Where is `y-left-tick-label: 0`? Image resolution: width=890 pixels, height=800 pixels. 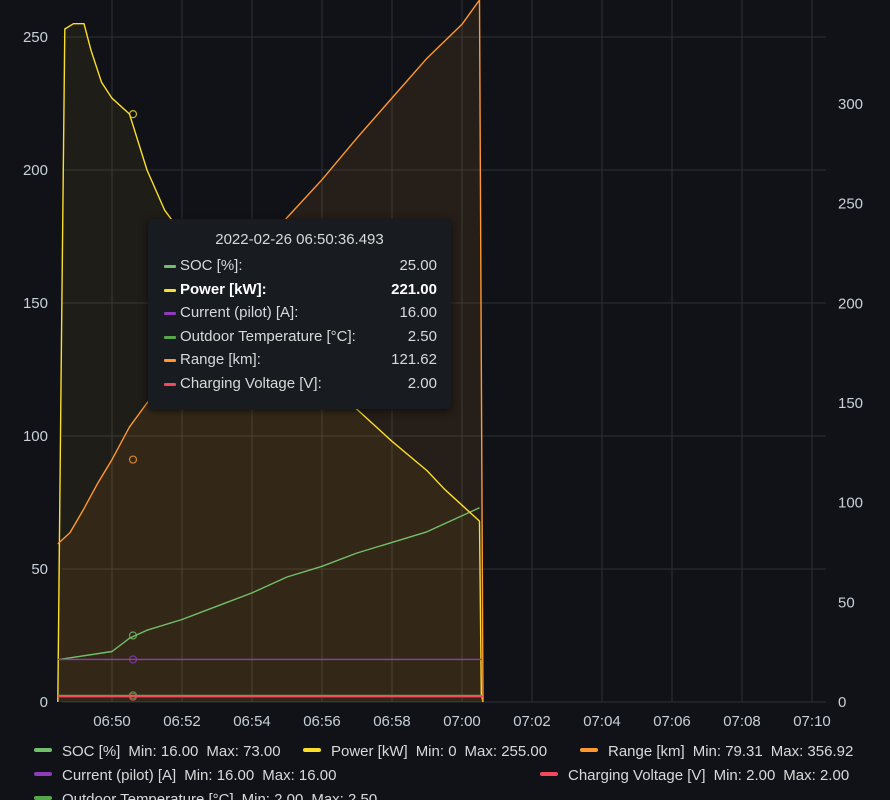 y-left-tick-label: 0 is located at coordinates (44, 702).